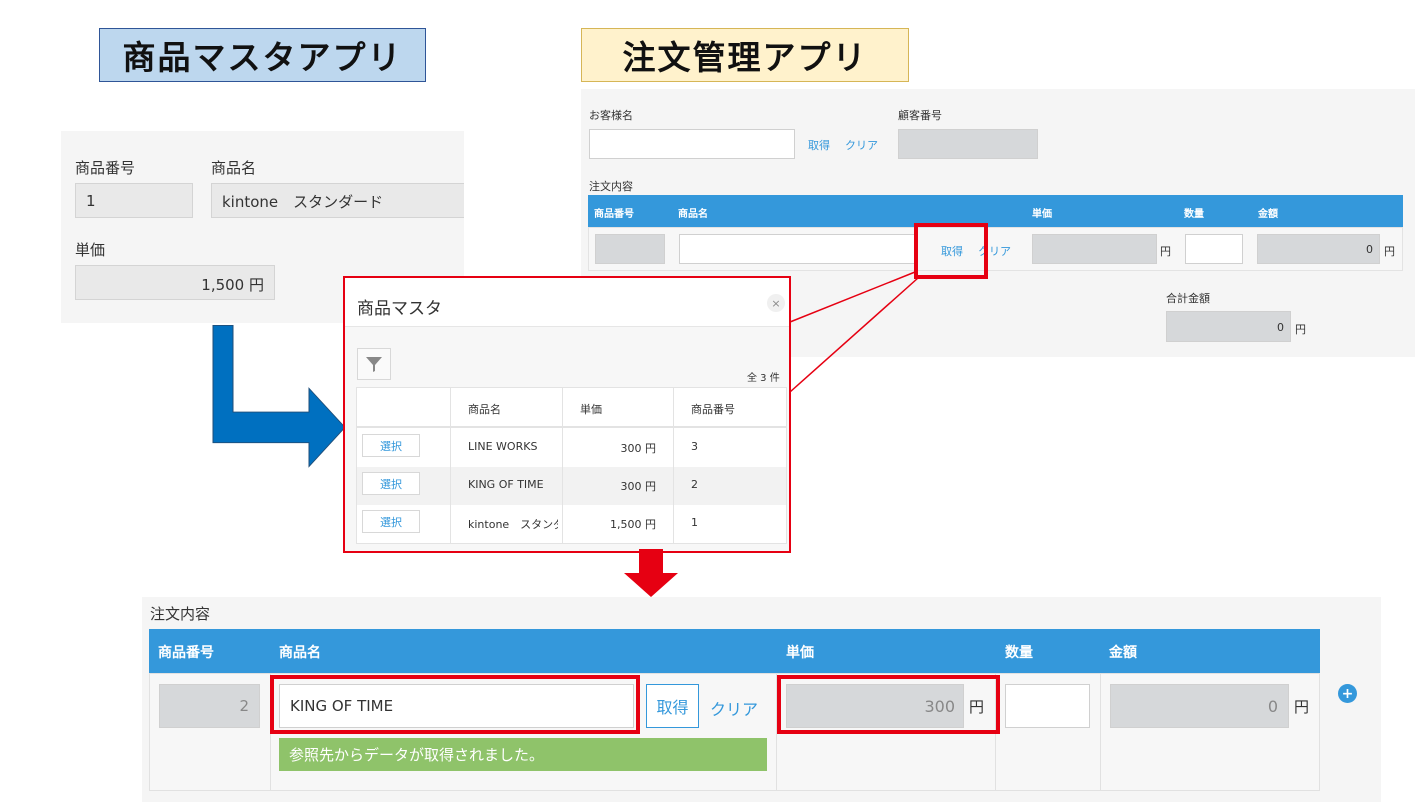 The width and height of the screenshot is (1419, 802). Describe the element at coordinates (90, 250) in the screenshot. I see `master-price-label: 単価` at that location.